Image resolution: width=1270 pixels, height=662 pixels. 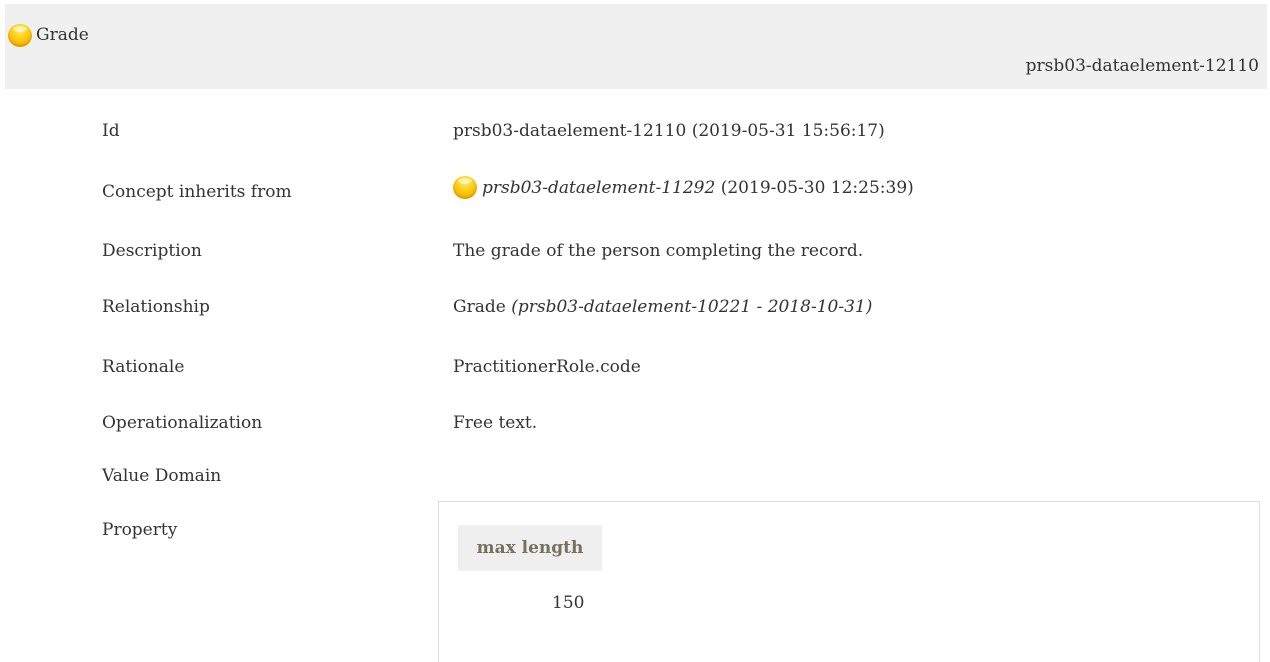 What do you see at coordinates (152, 251) in the screenshot?
I see `description-key: Description` at bounding box center [152, 251].